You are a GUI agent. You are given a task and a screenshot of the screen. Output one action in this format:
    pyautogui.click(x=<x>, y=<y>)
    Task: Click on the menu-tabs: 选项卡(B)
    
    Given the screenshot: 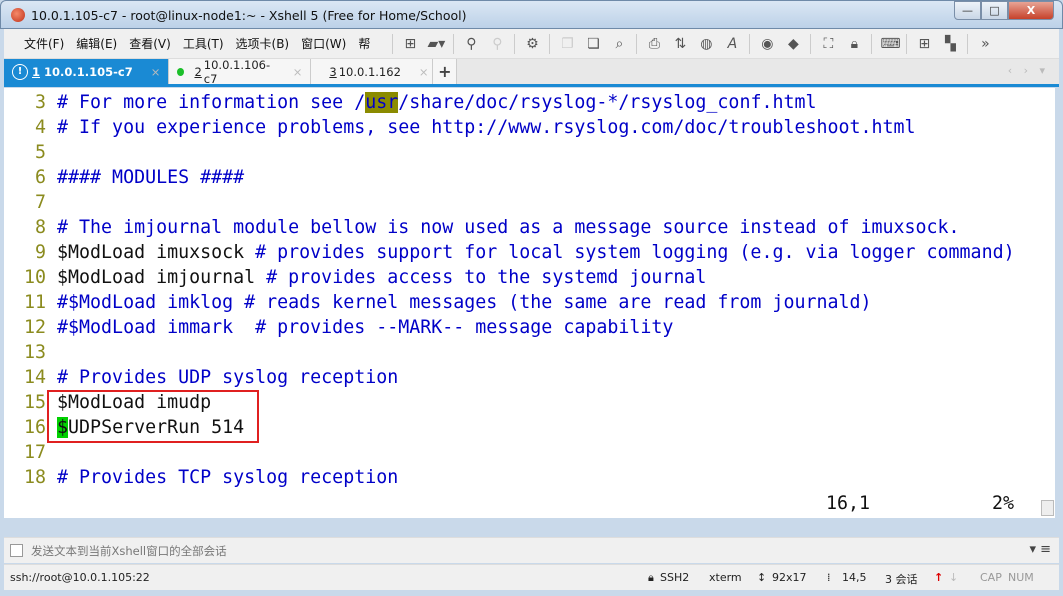 What is the action you would take?
    pyautogui.click(x=263, y=43)
    